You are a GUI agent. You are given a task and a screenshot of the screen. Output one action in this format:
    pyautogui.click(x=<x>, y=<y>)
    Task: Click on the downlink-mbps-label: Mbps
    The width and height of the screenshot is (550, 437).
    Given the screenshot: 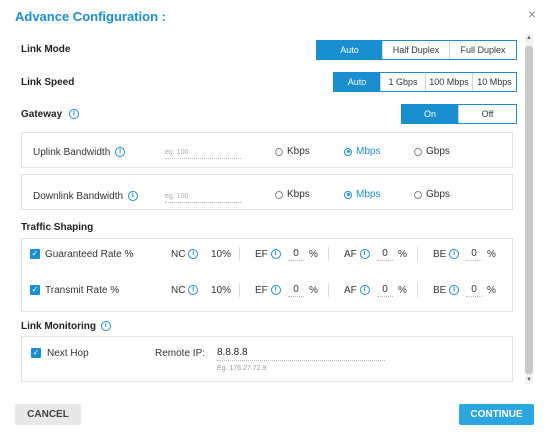 What is the action you would take?
    pyautogui.click(x=368, y=194)
    